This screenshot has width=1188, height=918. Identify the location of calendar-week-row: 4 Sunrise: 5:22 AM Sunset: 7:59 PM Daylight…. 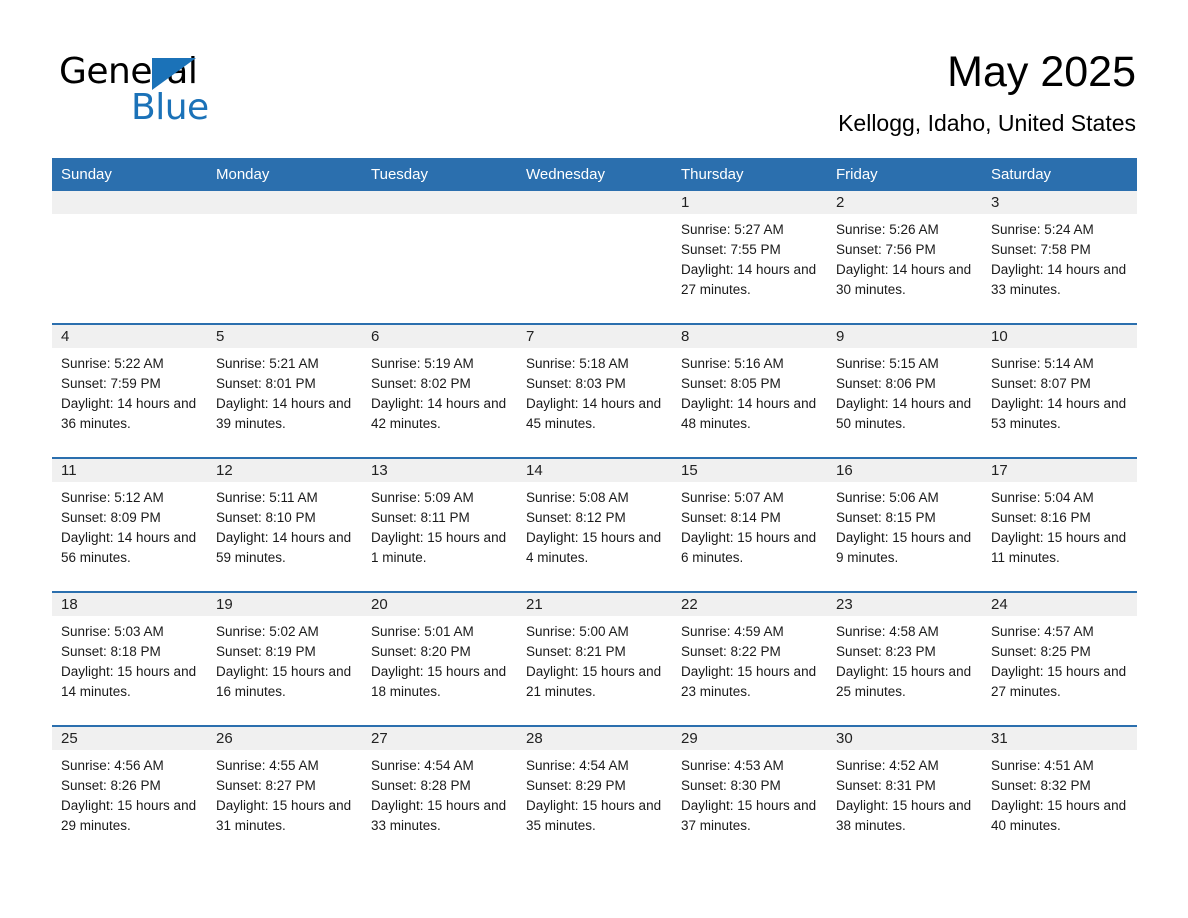
(594, 390).